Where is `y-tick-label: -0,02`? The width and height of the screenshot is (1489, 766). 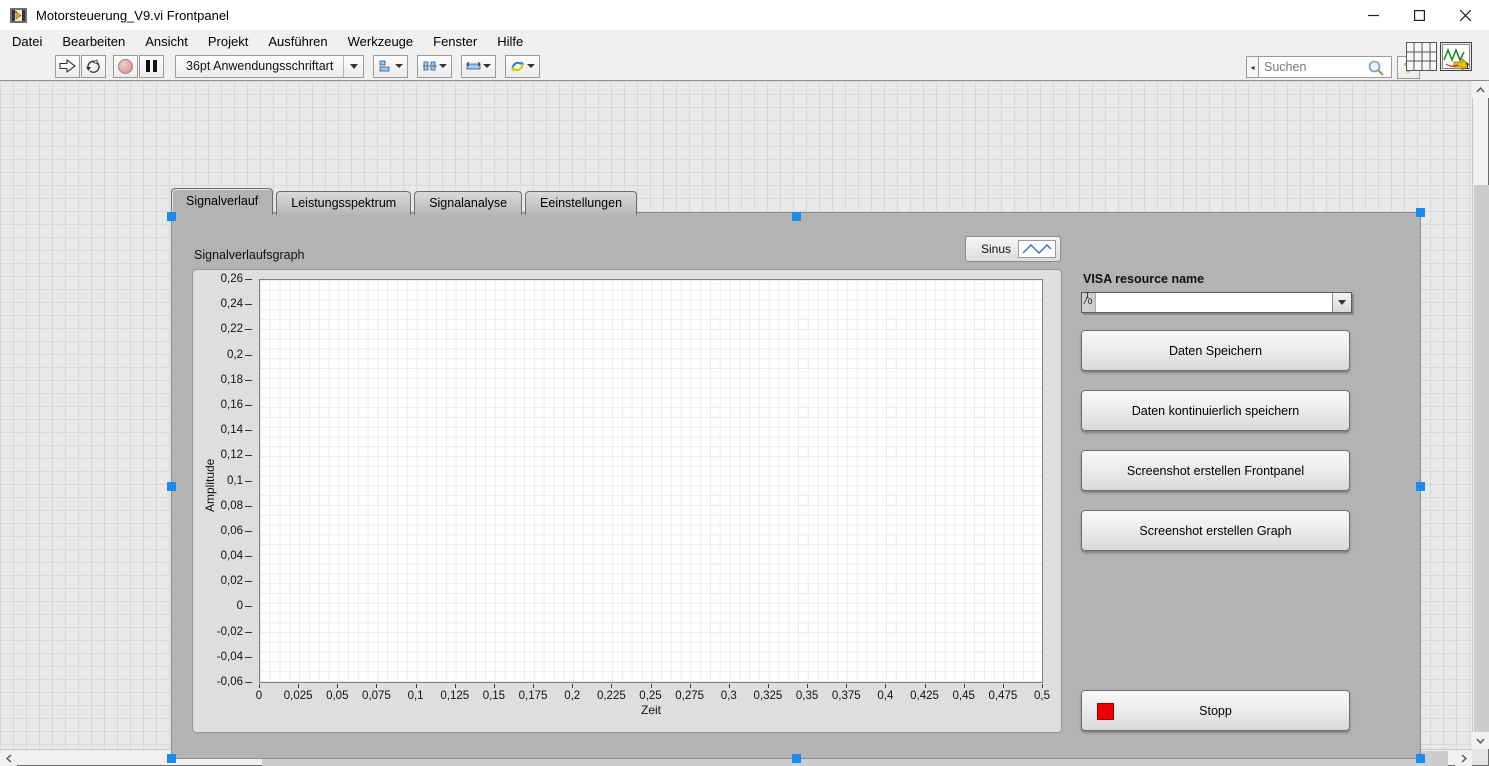 y-tick-label: -0,02 is located at coordinates (223, 632).